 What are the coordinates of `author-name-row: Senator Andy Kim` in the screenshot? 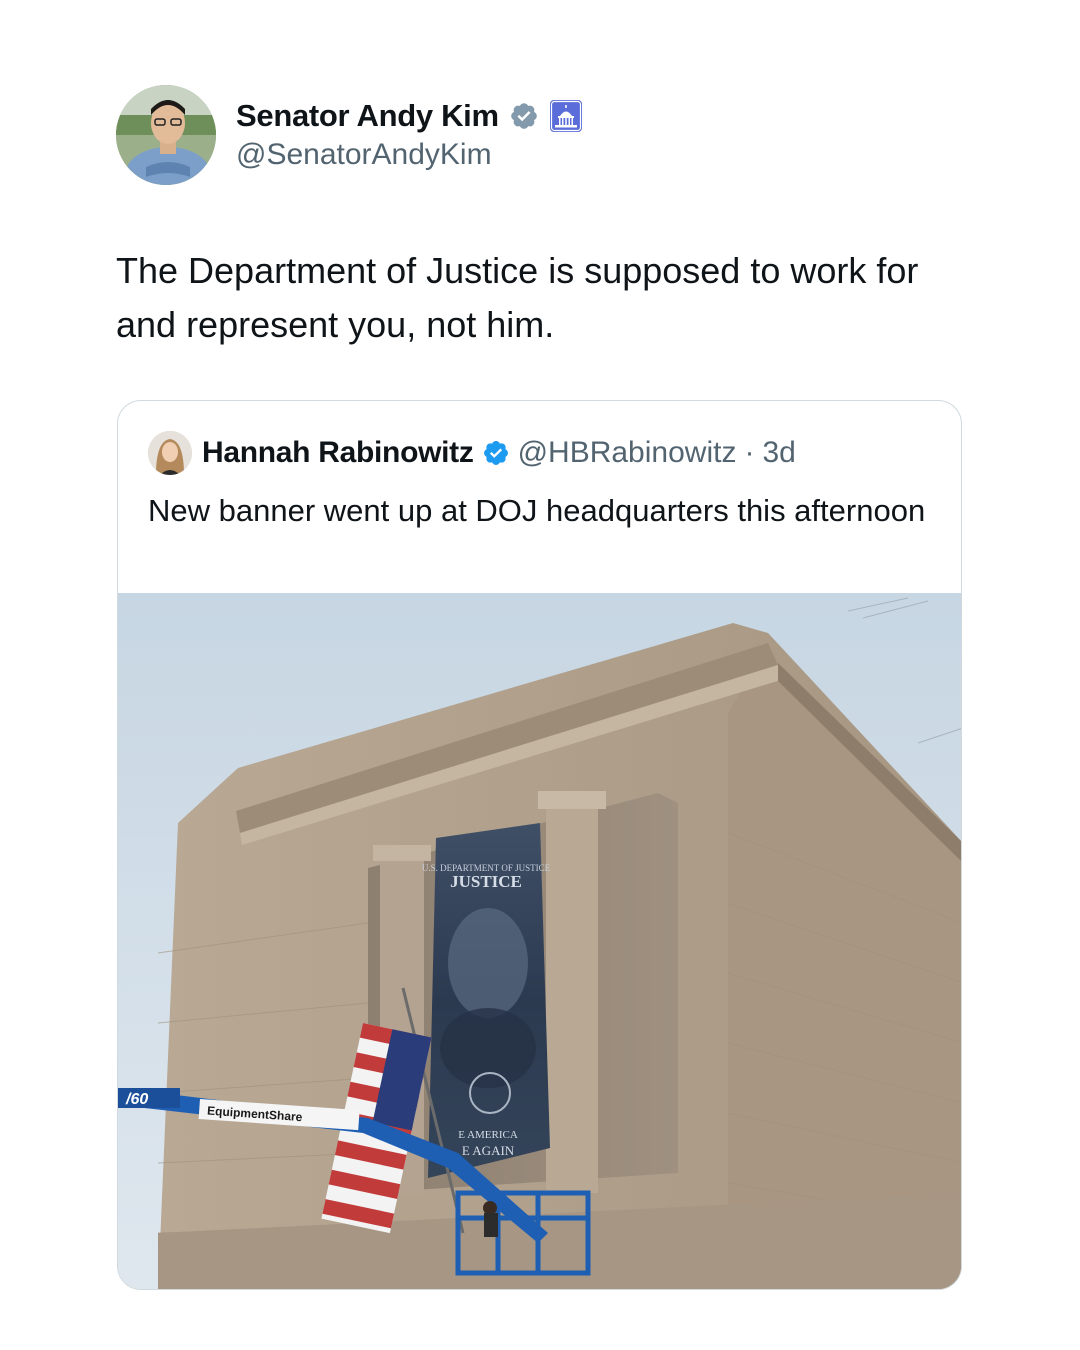 It's located at (409, 116).